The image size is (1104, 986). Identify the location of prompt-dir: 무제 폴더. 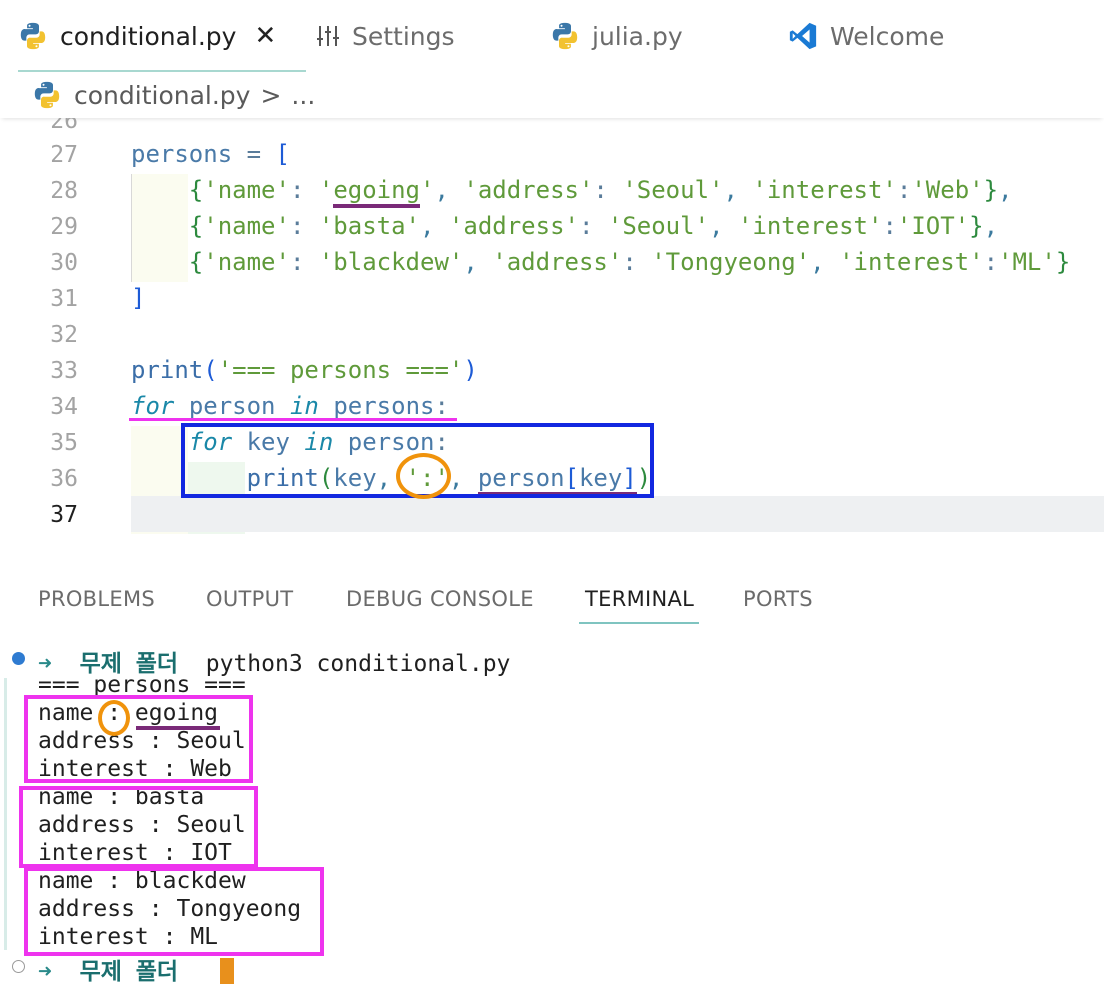
(129, 972).